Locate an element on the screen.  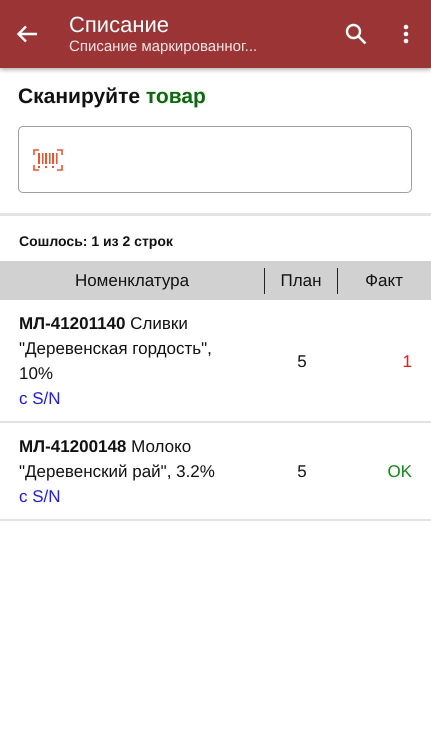
scan-field is located at coordinates (215, 160).